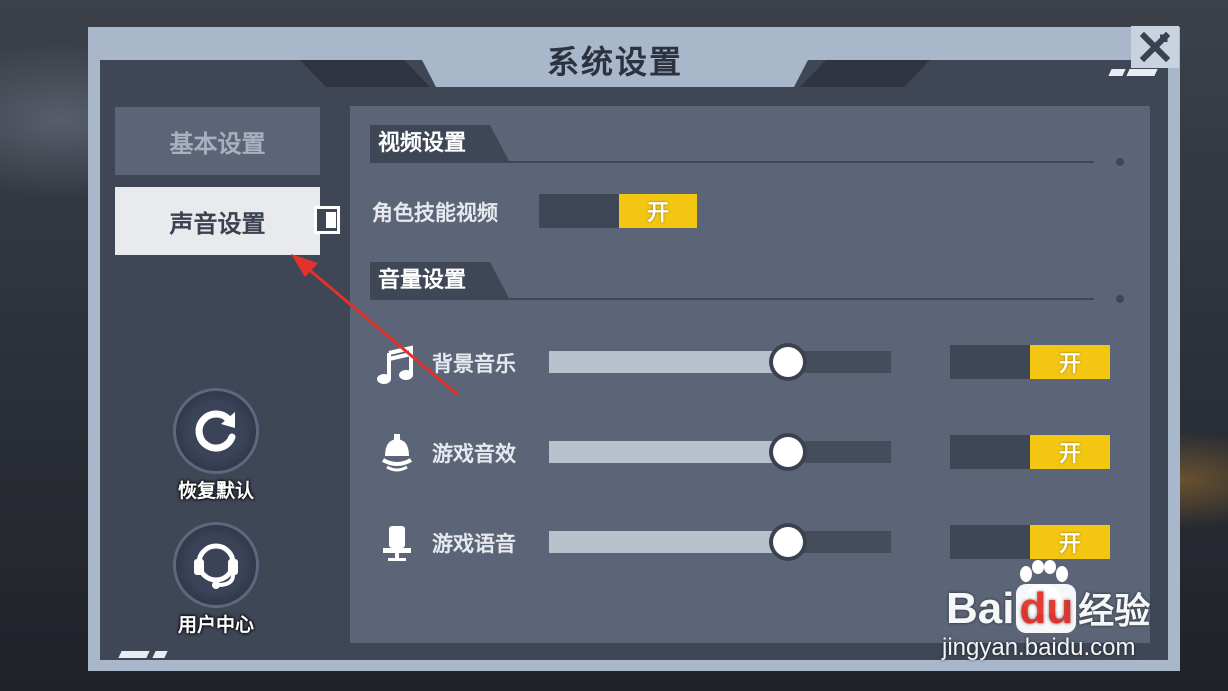 This screenshot has height=691, width=1228. I want to click on watermark-brand-a: Bai, so click(980, 608).